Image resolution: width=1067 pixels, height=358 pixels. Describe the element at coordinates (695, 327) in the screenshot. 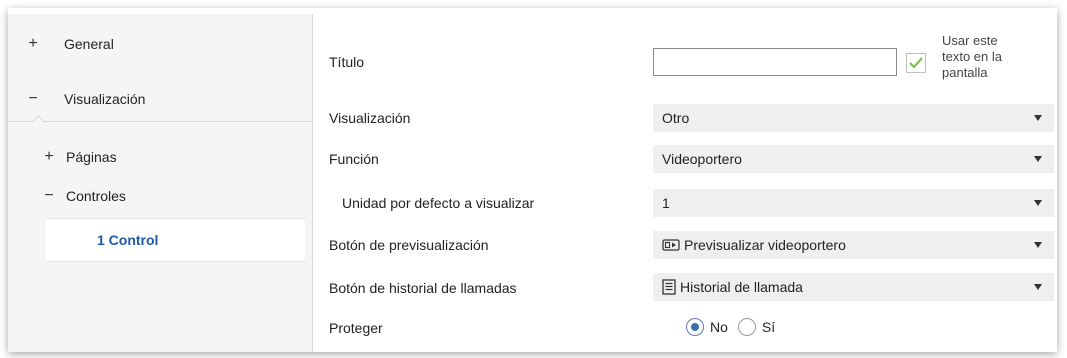

I see `proteger-no-radio` at that location.